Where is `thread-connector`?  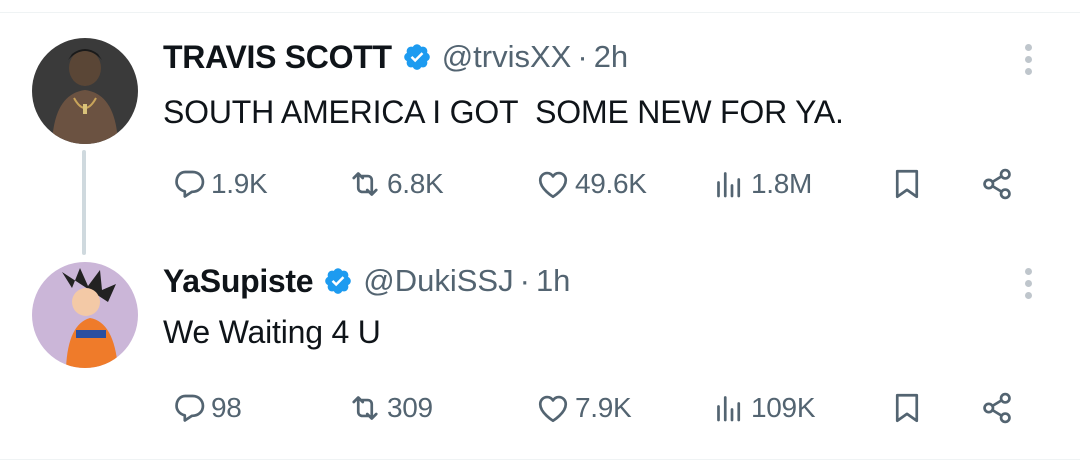
thread-connector is located at coordinates (84, 202).